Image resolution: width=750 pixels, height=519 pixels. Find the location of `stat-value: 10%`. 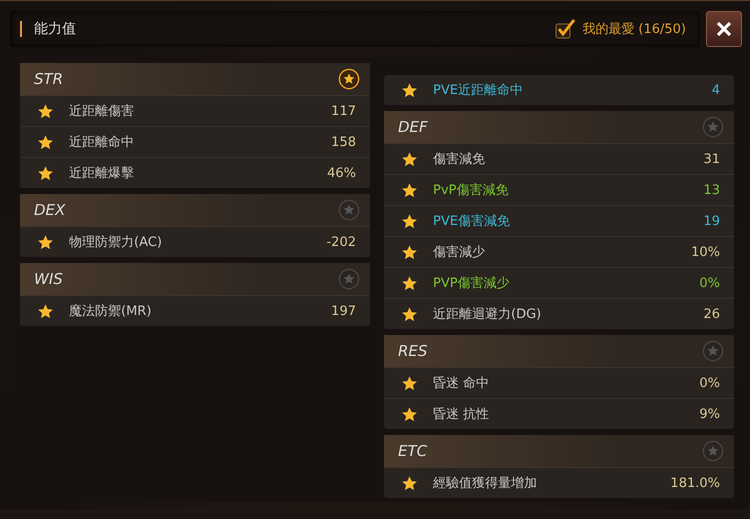

stat-value: 10% is located at coordinates (705, 252).